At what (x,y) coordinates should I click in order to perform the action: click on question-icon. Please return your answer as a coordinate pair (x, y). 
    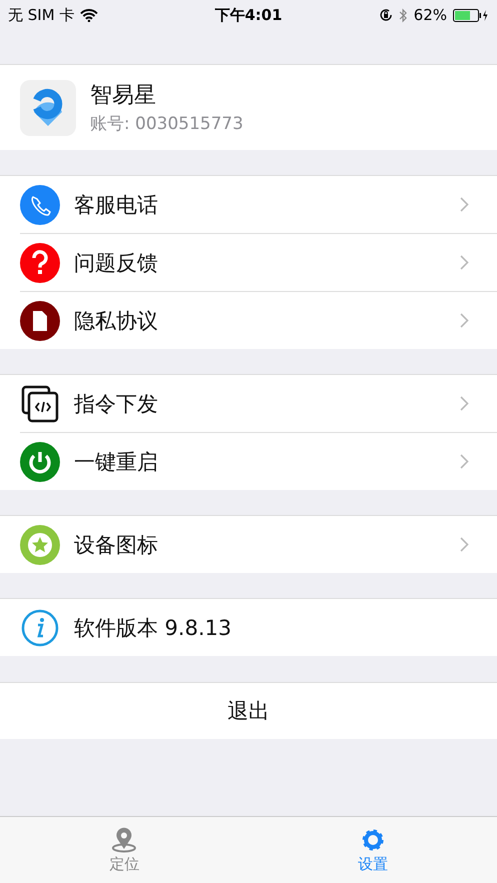
    Looking at the image, I should click on (40, 262).